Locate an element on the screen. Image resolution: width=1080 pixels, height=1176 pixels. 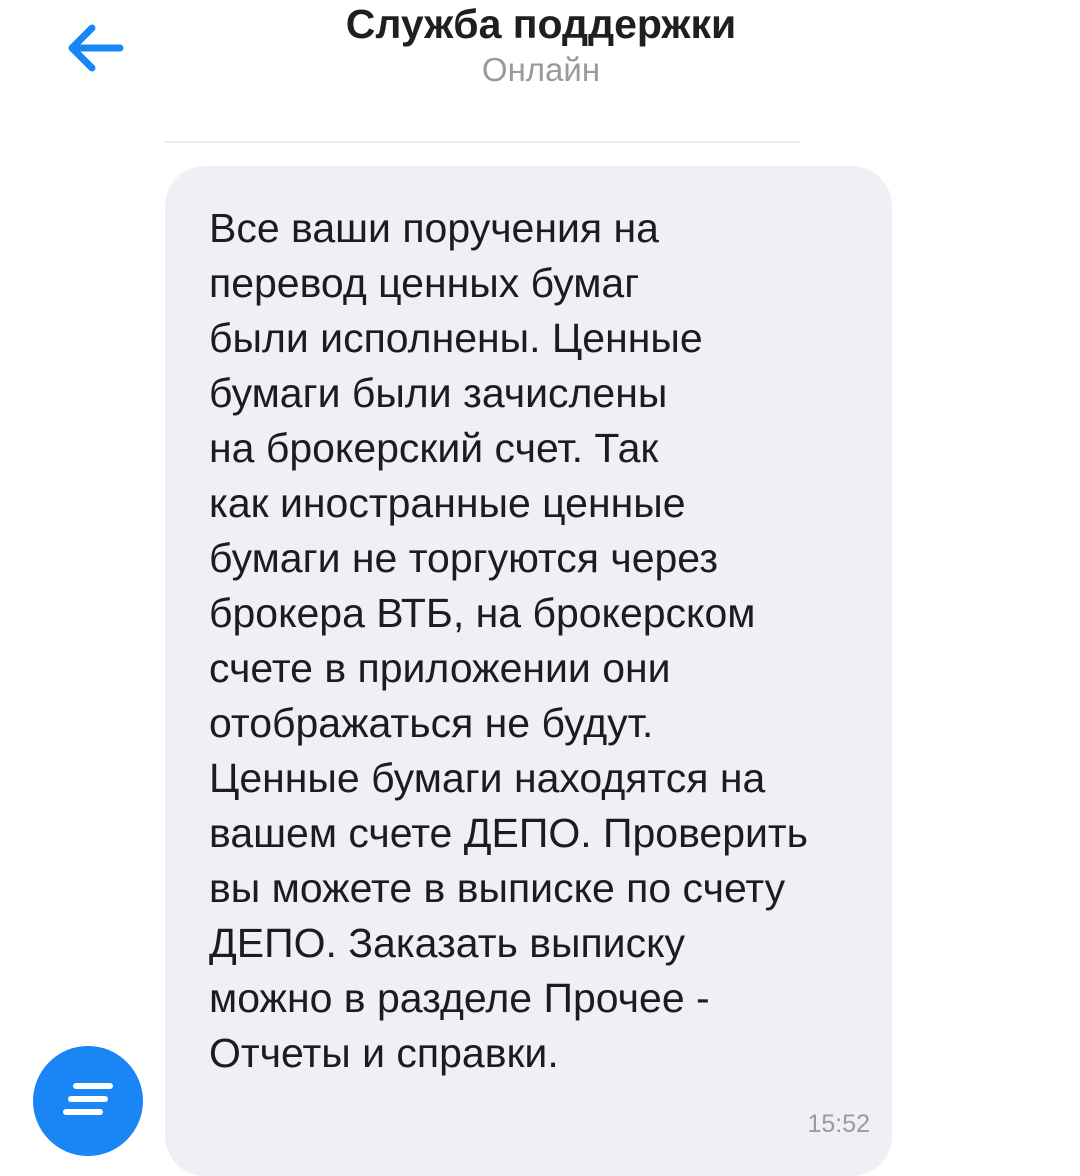
message-line: бумаги не торгуются через is located at coordinates (463, 558).